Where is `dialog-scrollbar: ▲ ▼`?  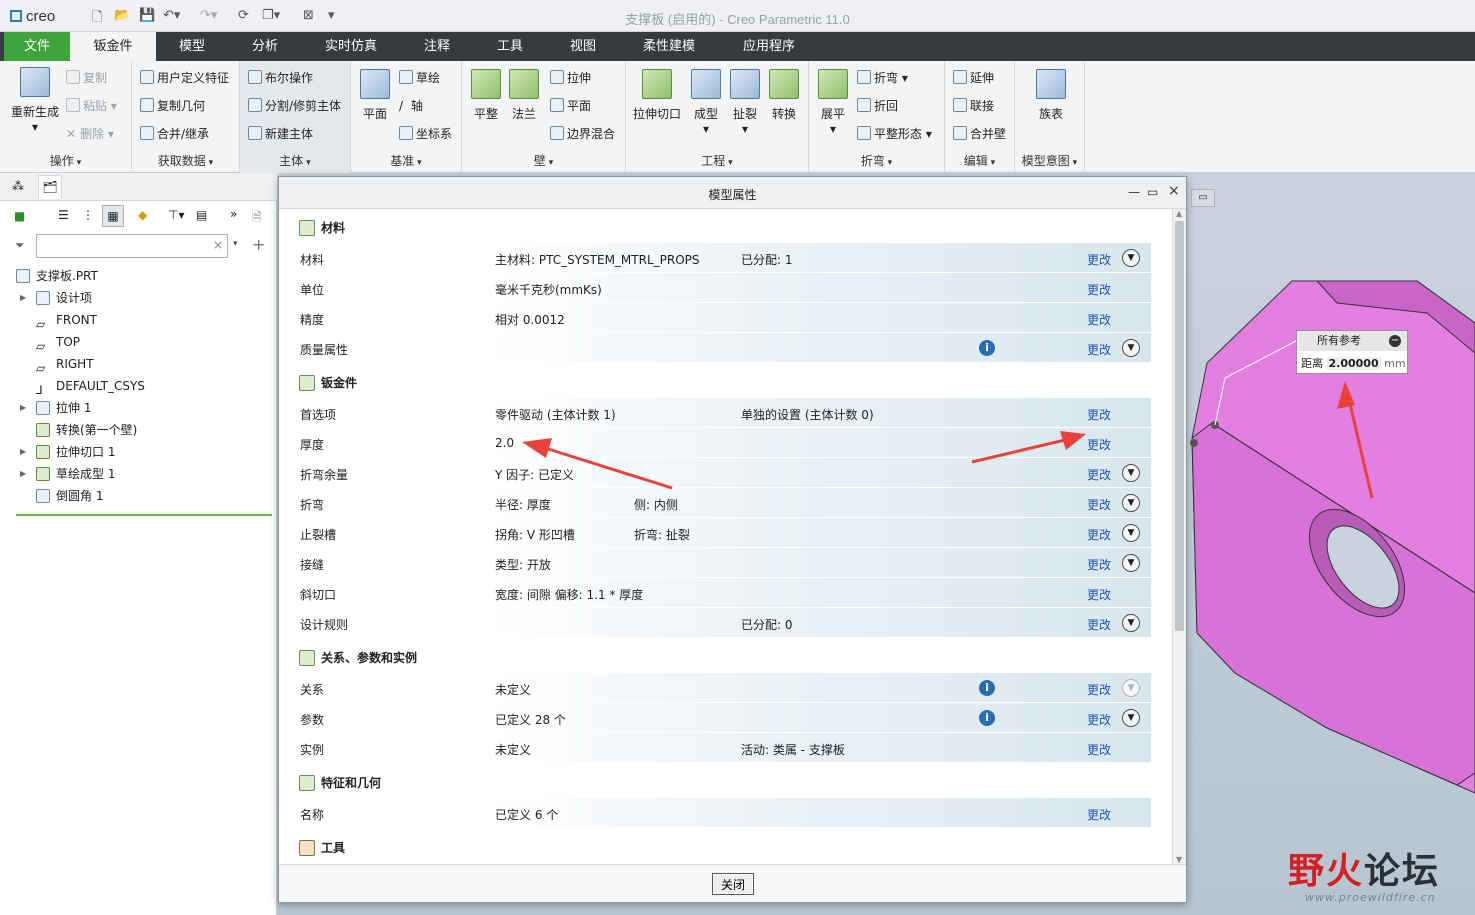 dialog-scrollbar: ▲ ▼ is located at coordinates (1179, 536).